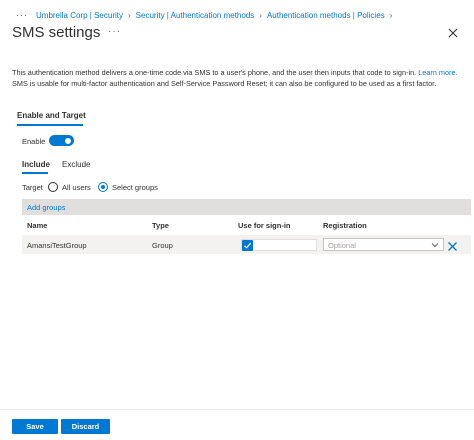 The image size is (474, 440). I want to click on chevron-down-icon, so click(435, 245).